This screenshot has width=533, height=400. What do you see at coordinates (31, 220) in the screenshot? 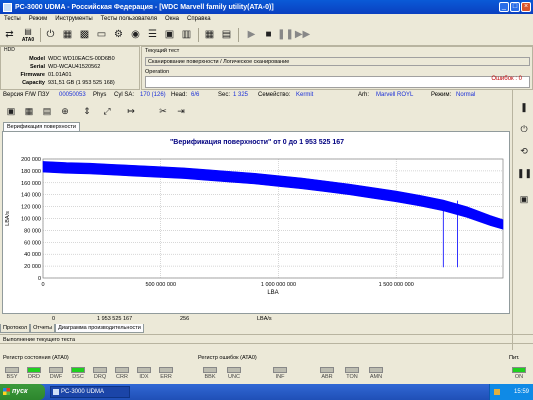
I see `y-tick-label: 100 000` at bounding box center [31, 220].